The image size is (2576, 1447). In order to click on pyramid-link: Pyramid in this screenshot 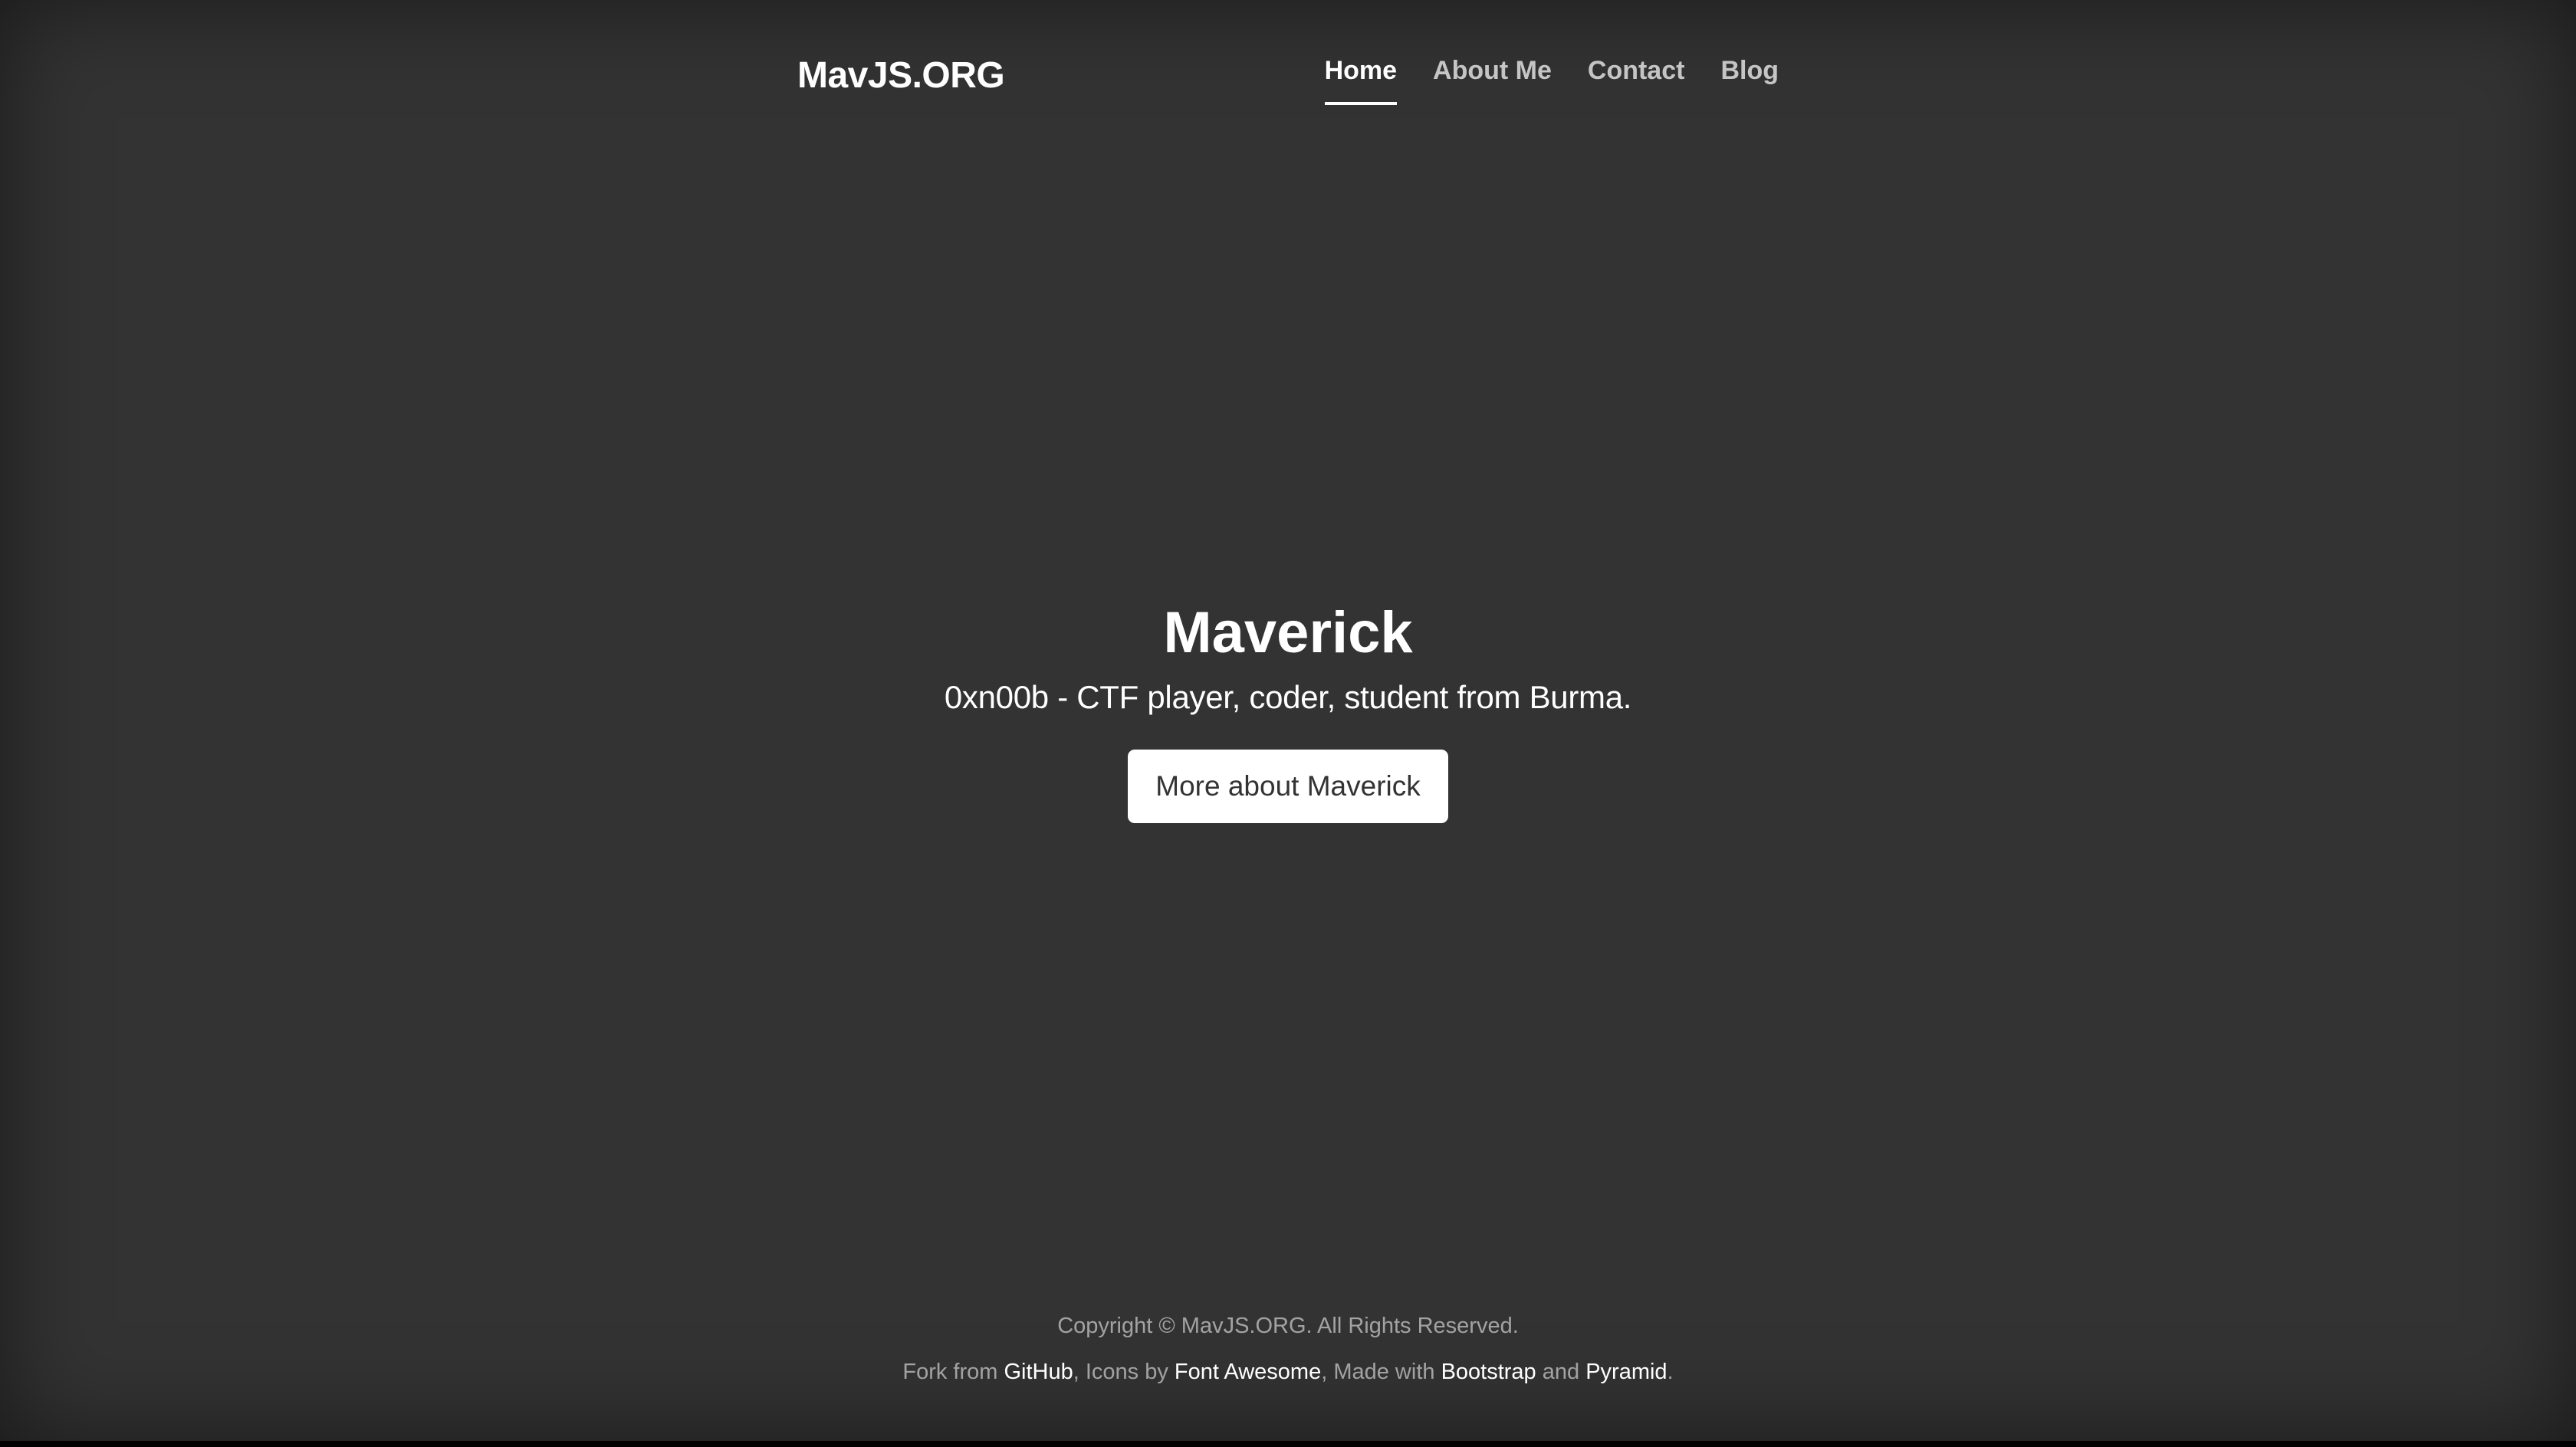, I will do `click(1626, 1372)`.